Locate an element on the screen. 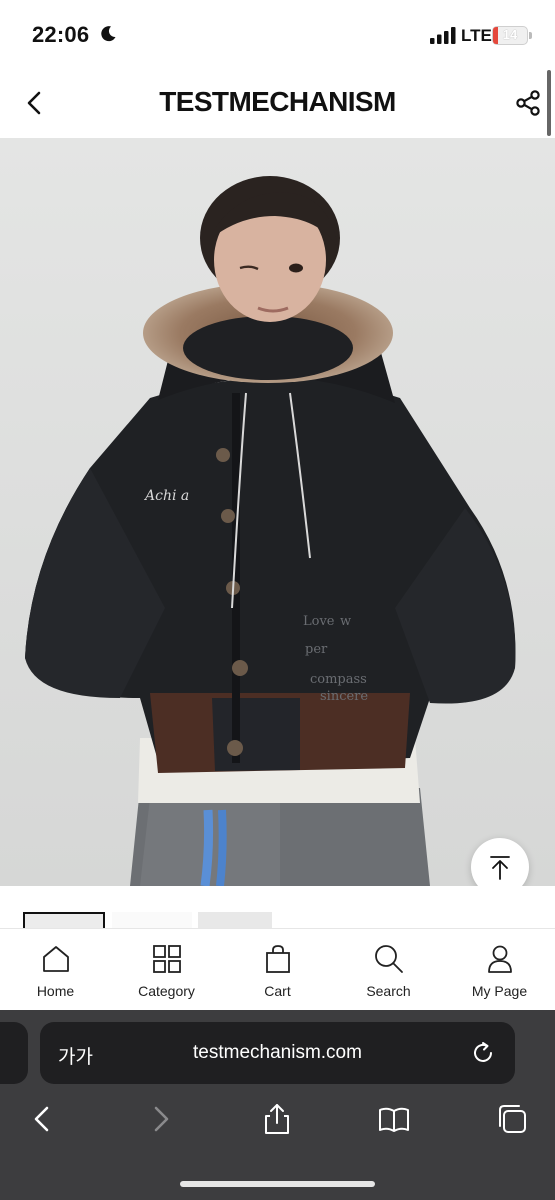  svg-text: Achi a is located at coordinates (166, 496).